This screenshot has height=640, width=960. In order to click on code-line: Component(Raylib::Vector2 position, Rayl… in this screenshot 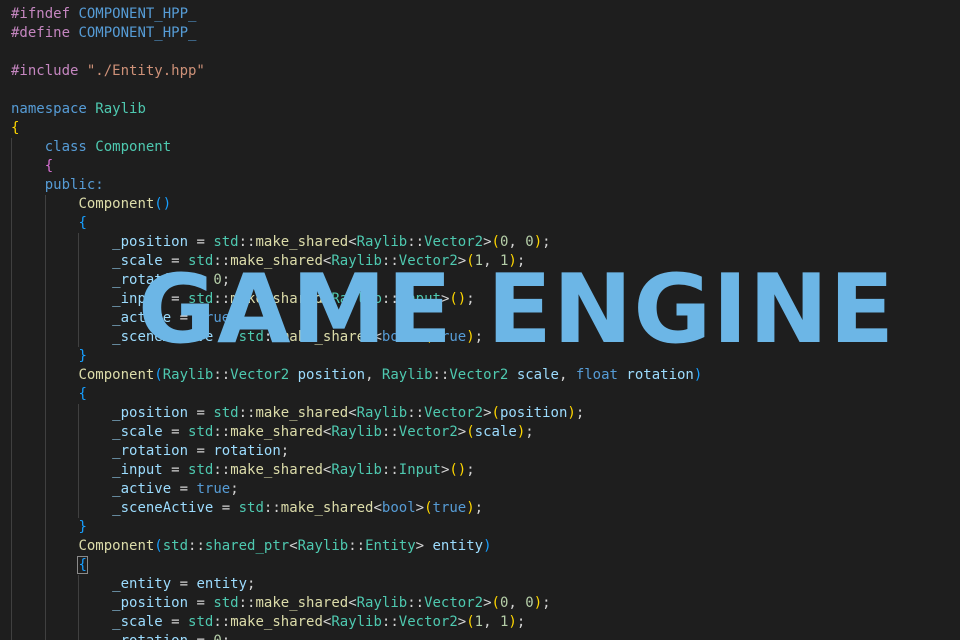, I will do `click(356, 375)`.